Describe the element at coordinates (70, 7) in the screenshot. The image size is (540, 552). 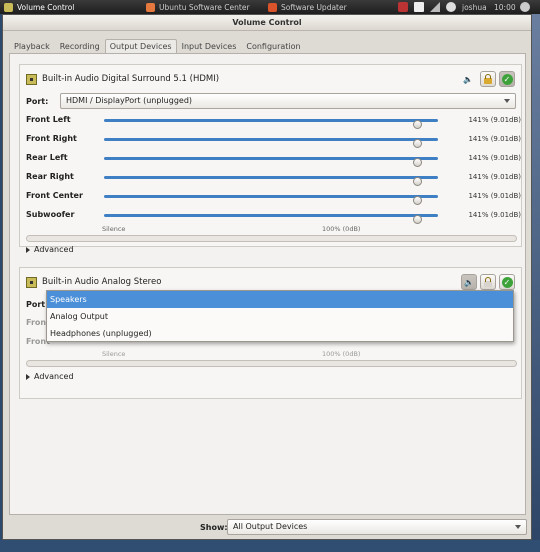
I see `taskbar-item-volume-control: Volume Control` at that location.